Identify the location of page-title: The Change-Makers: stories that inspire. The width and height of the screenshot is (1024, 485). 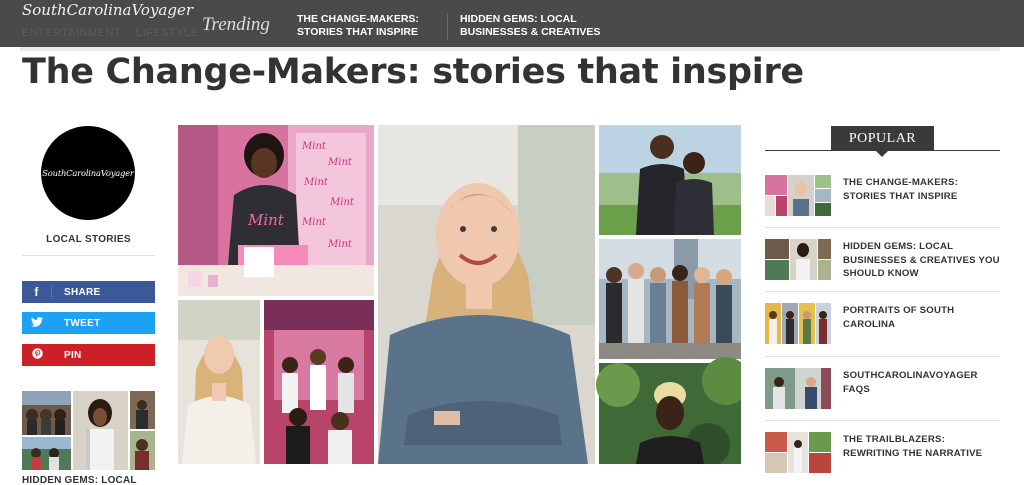
(413, 72).